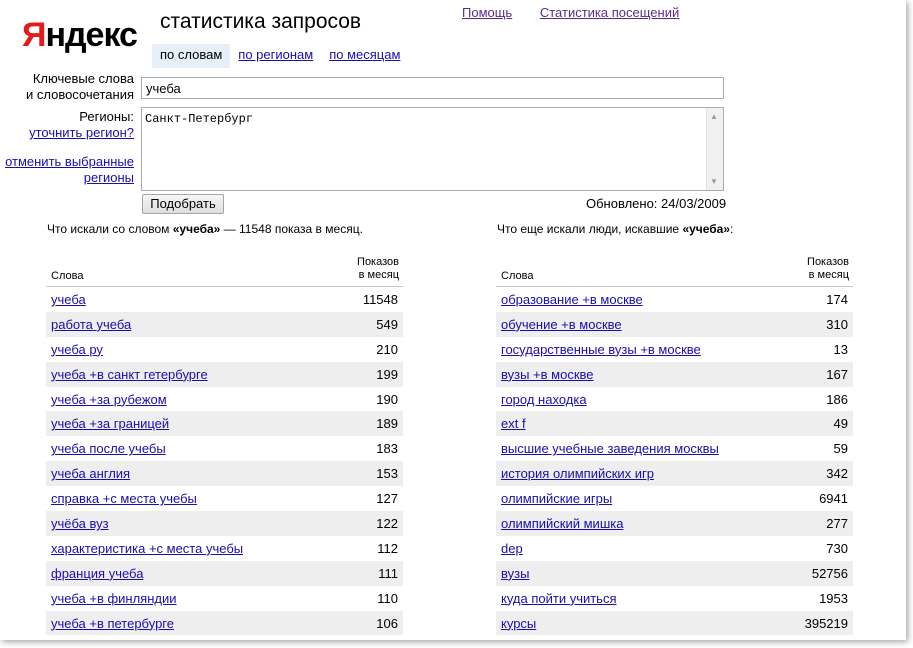 Image resolution: width=913 pixels, height=648 pixels. I want to click on query-link: высшие учебные заведения москвы, so click(610, 448).